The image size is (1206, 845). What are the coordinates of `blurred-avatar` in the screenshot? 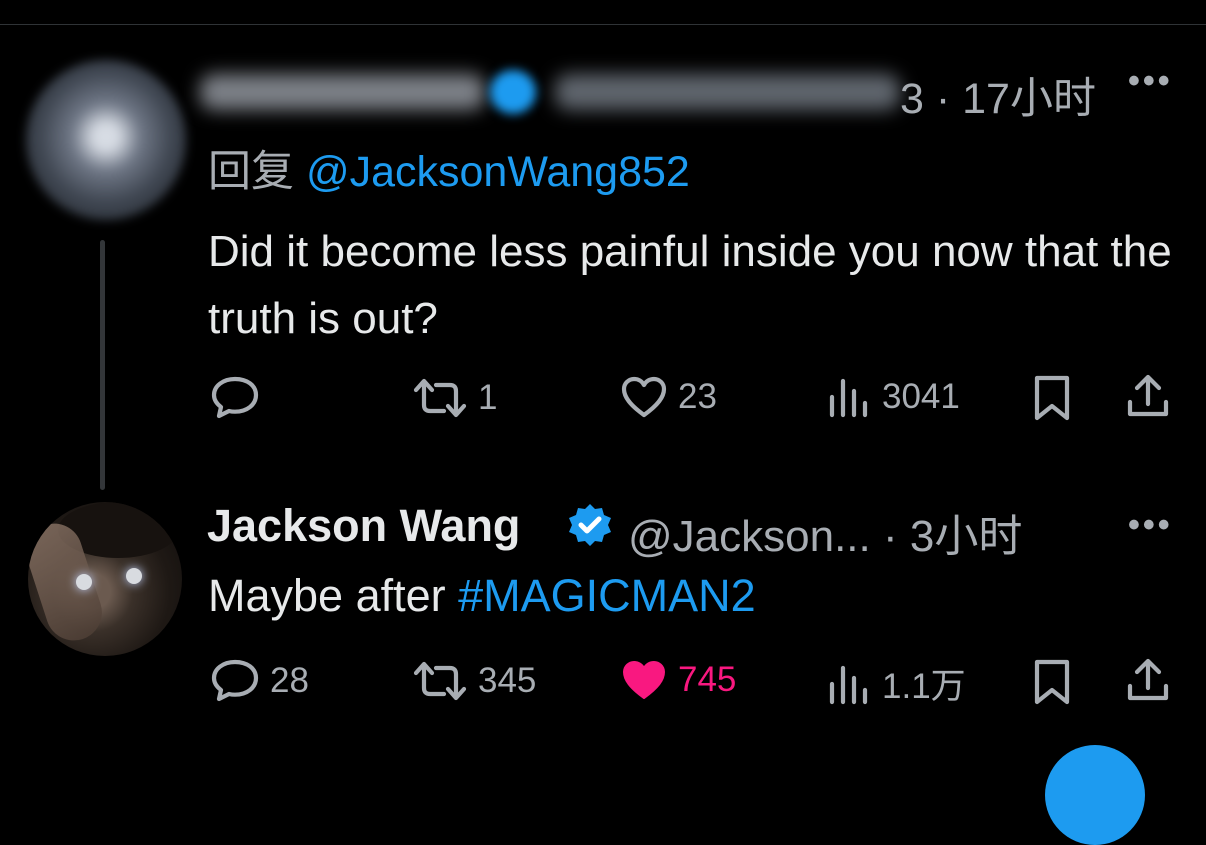 It's located at (106, 140).